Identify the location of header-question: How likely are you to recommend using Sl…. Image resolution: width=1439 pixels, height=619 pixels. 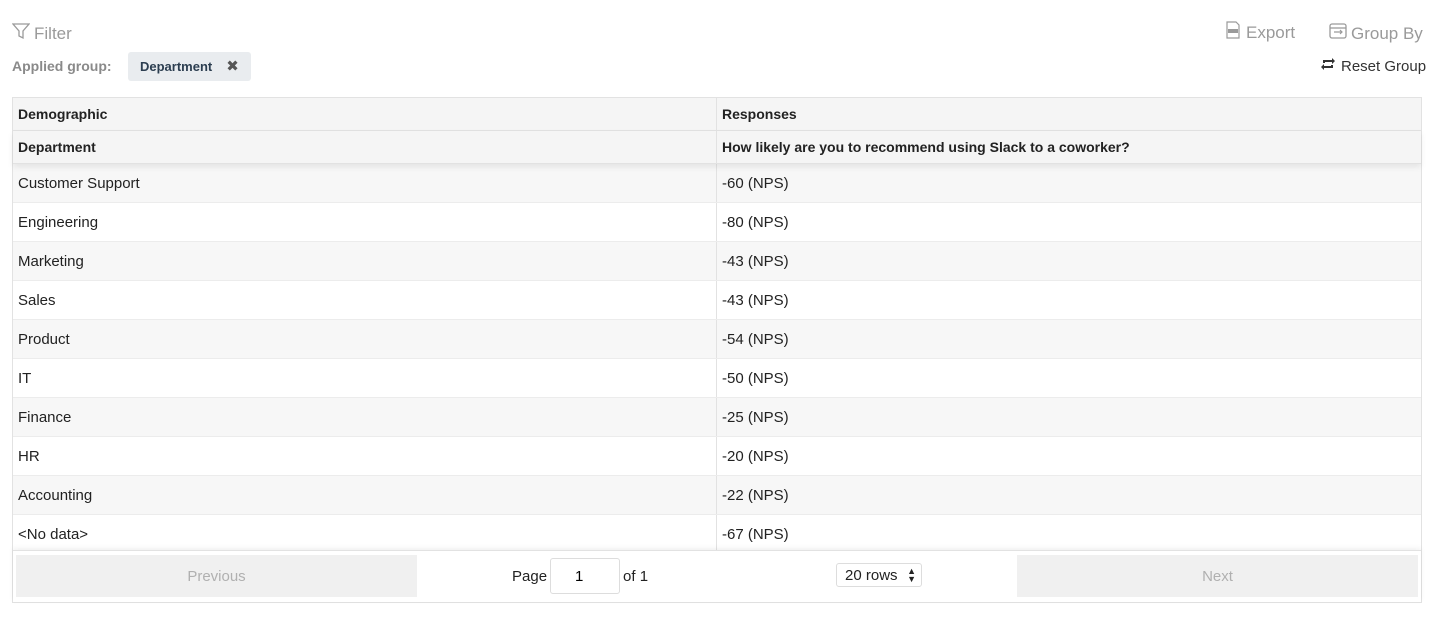
(1069, 147).